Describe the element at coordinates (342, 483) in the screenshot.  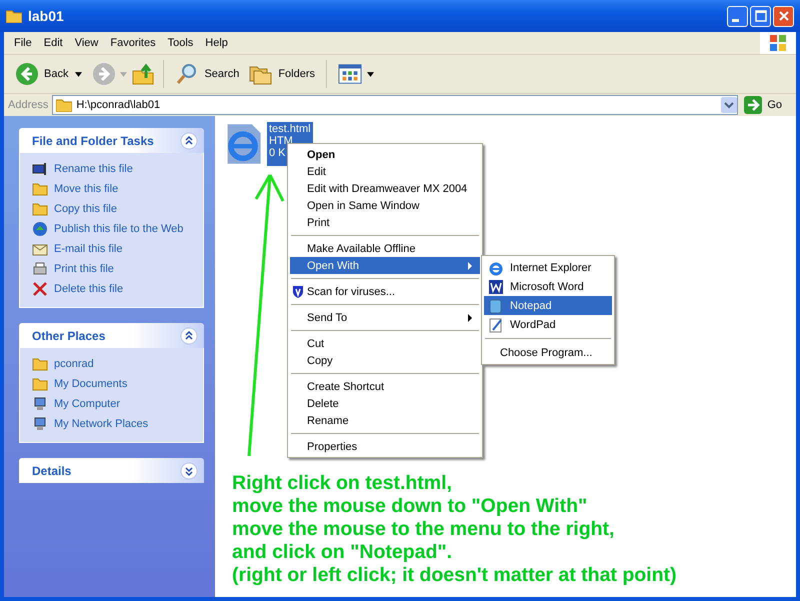
I see `instruction-text: Right click on test.html,` at that location.